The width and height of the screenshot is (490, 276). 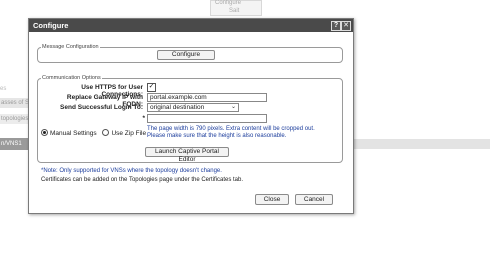 I want to click on url-input, so click(x=207, y=118).